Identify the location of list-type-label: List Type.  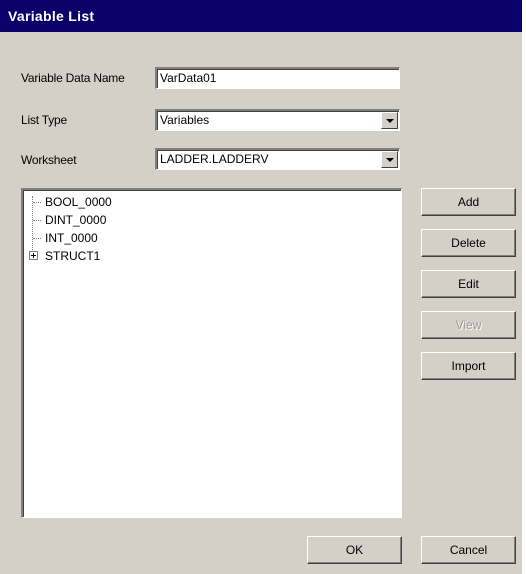
(44, 120).